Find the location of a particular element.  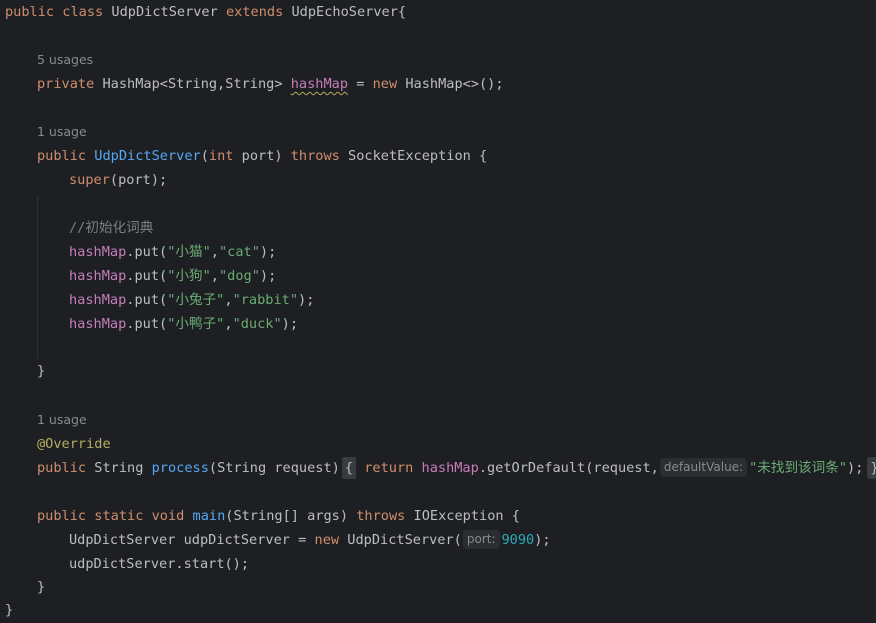

paren: ( is located at coordinates (204, 156).